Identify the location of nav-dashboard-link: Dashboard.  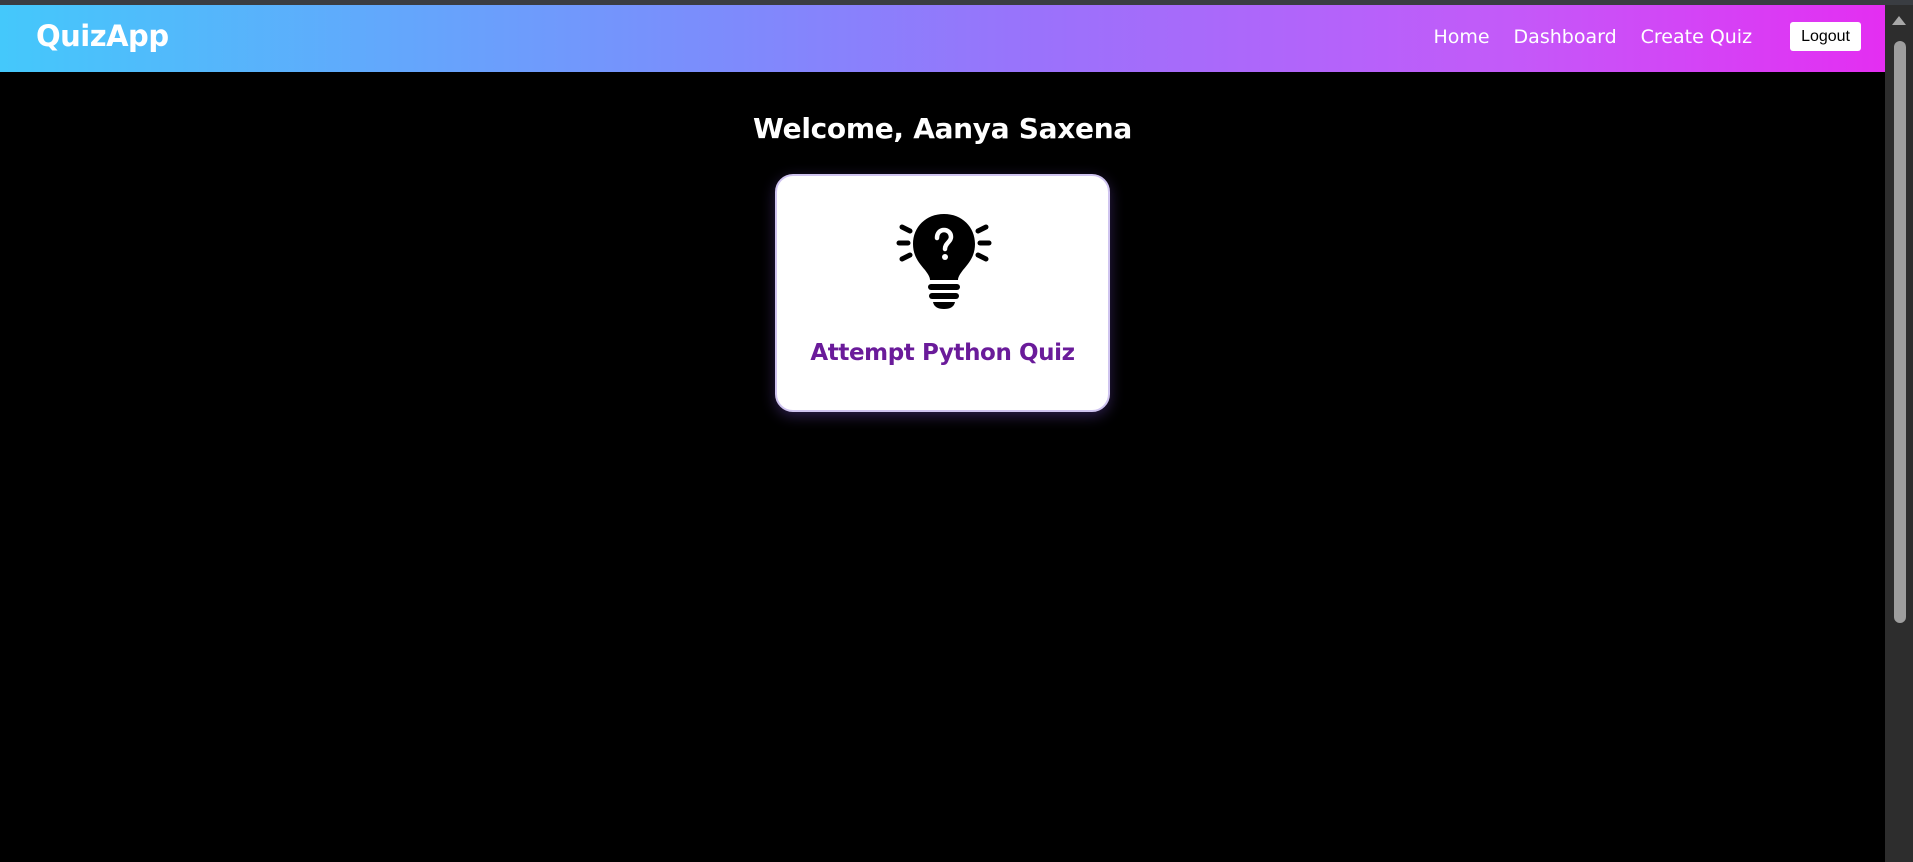
(1565, 37).